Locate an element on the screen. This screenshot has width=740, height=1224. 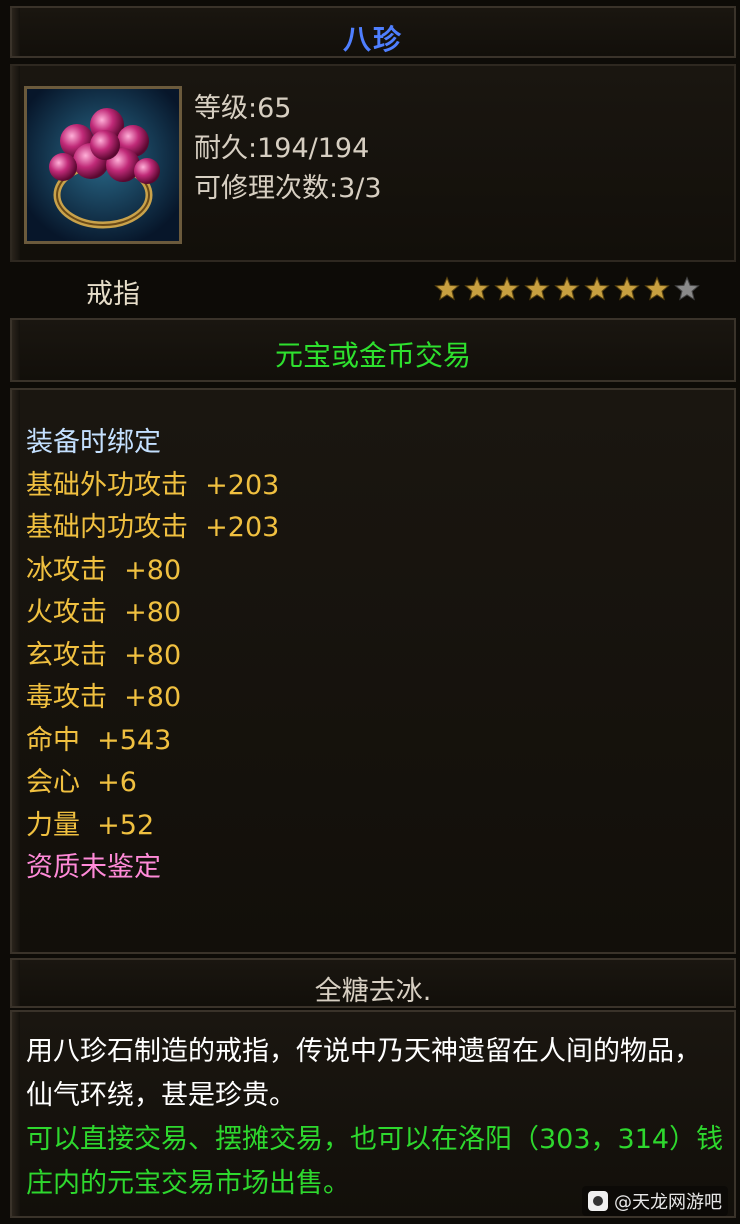
item-repair-count: 可修理次数:3/3 is located at coordinates (288, 188).